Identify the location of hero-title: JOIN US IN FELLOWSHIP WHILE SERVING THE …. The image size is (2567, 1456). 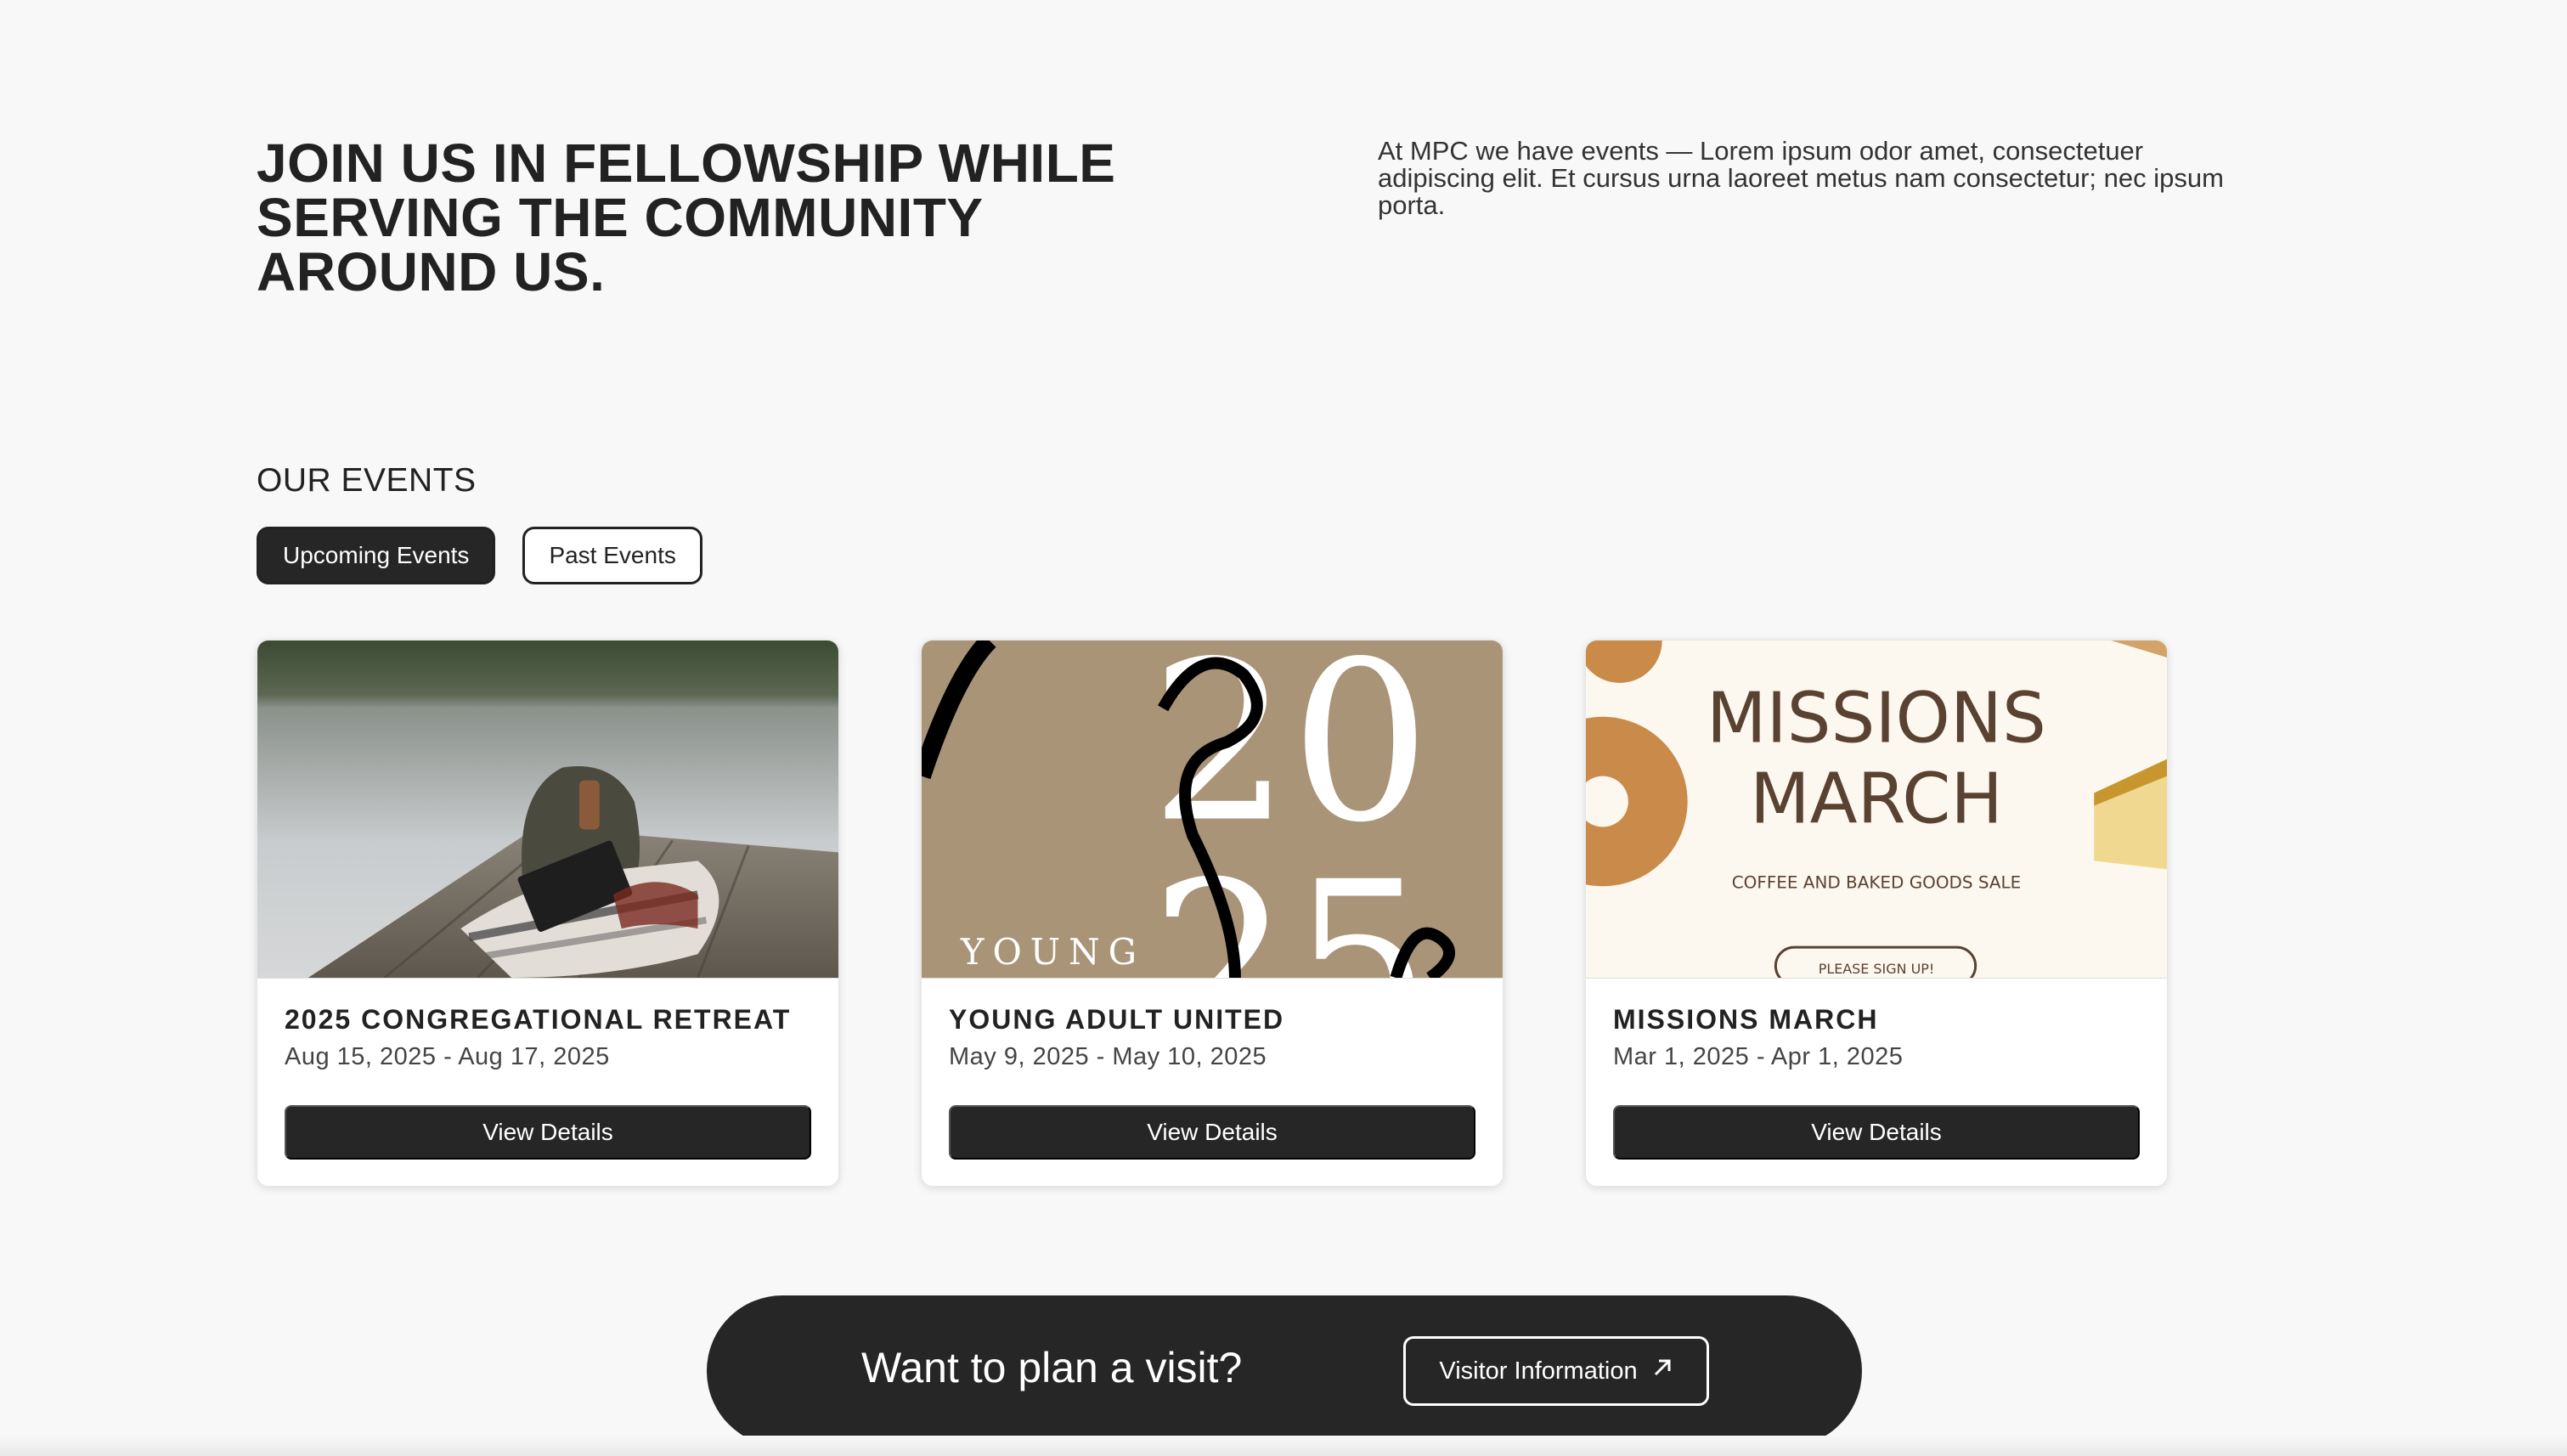
(687, 218).